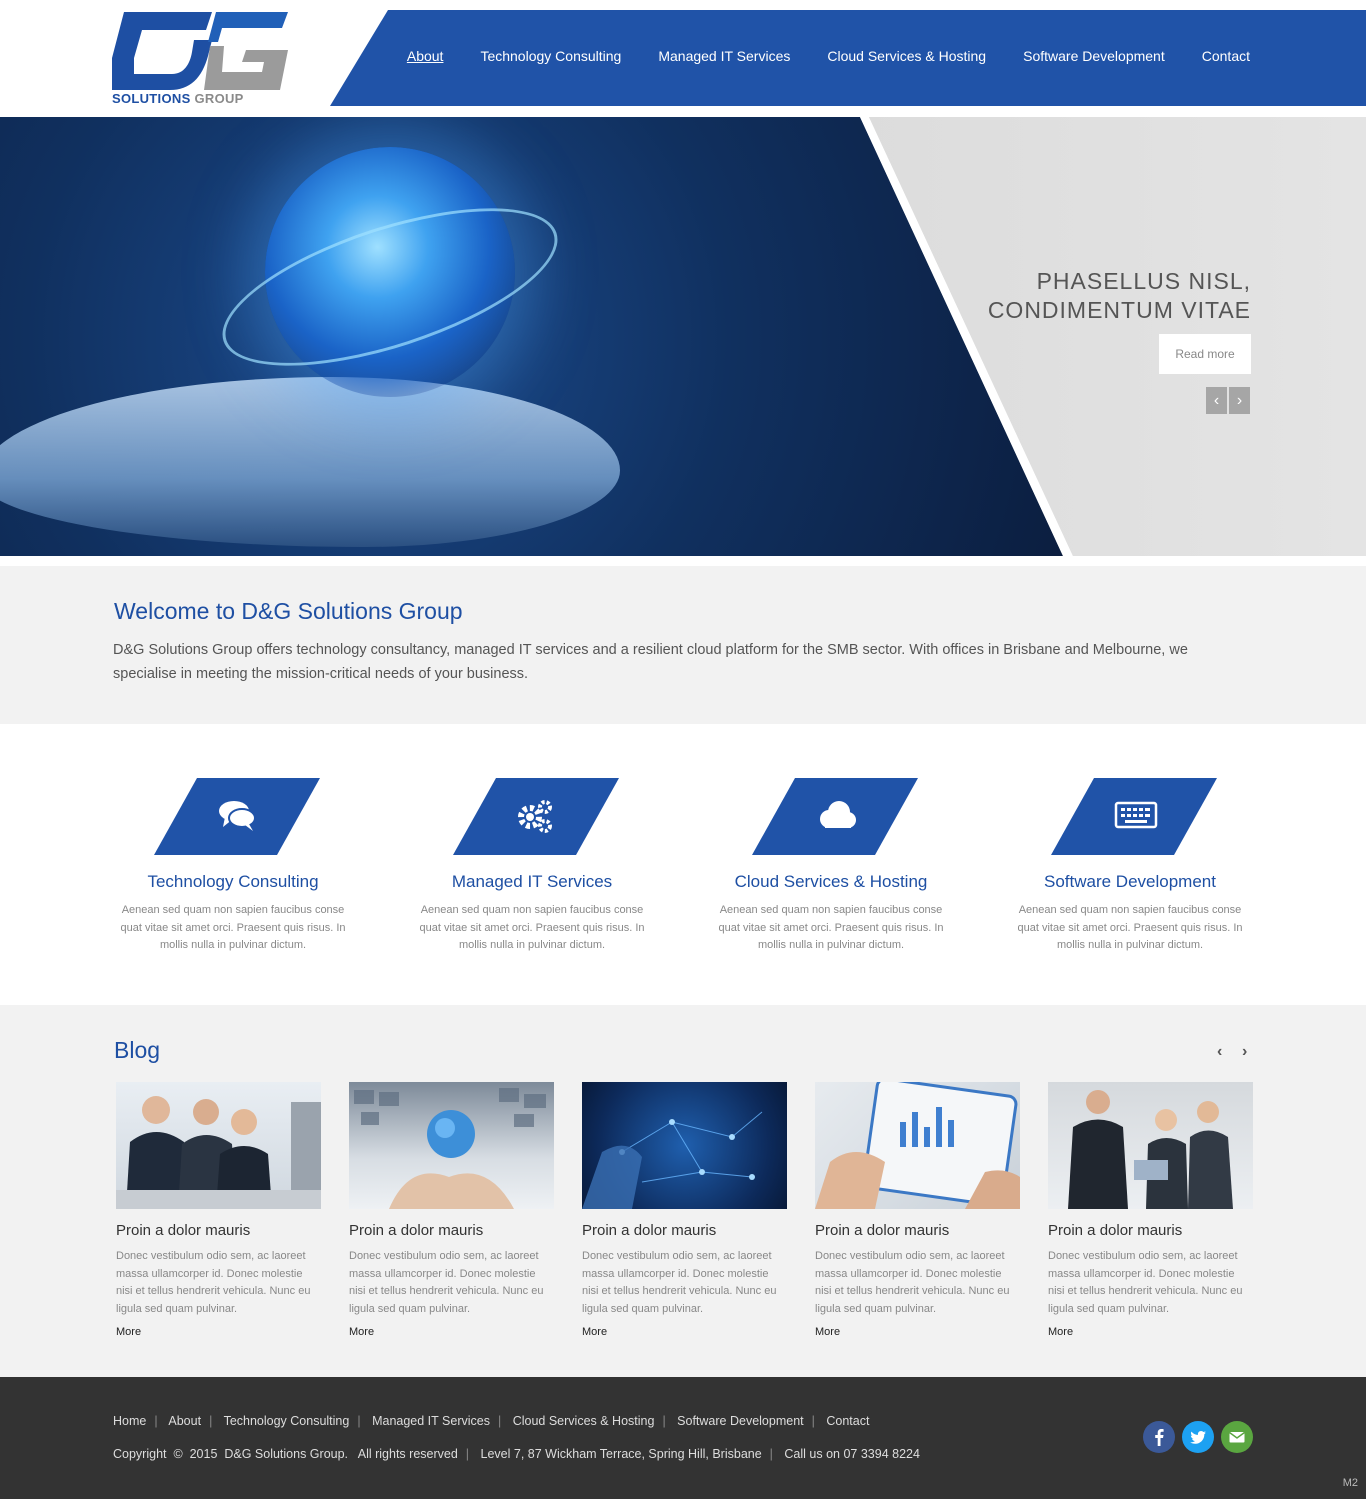 The height and width of the screenshot is (1499, 1366). Describe the element at coordinates (184, 1421) in the screenshot. I see `footer-link-about: About` at that location.